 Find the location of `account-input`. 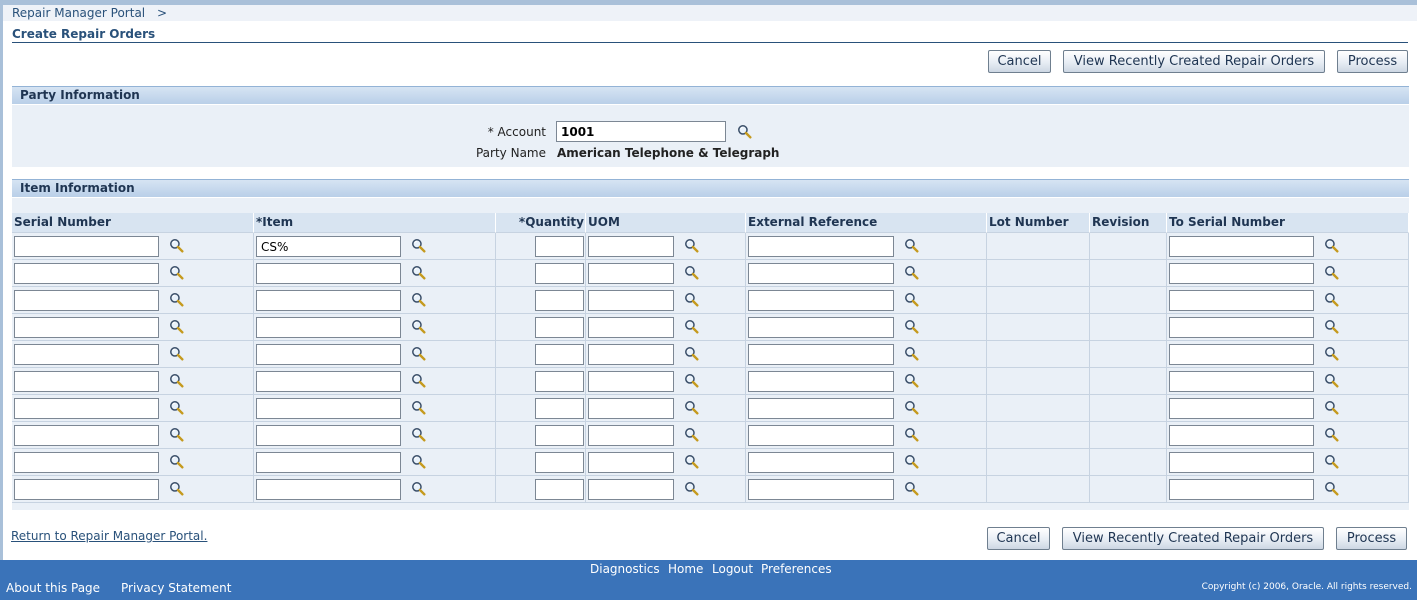

account-input is located at coordinates (641, 131).